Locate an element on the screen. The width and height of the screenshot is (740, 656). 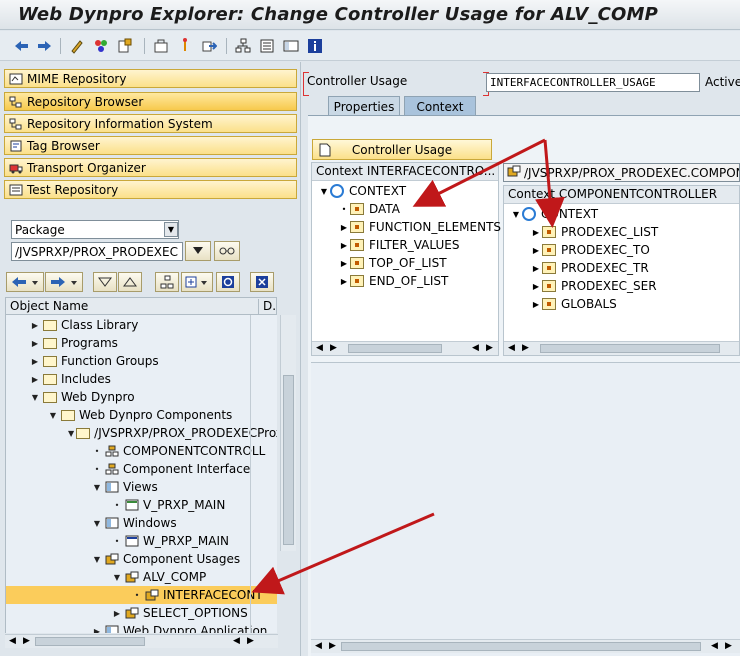
arrow-to-interfacecontroller is located at coordinates (343, 553).